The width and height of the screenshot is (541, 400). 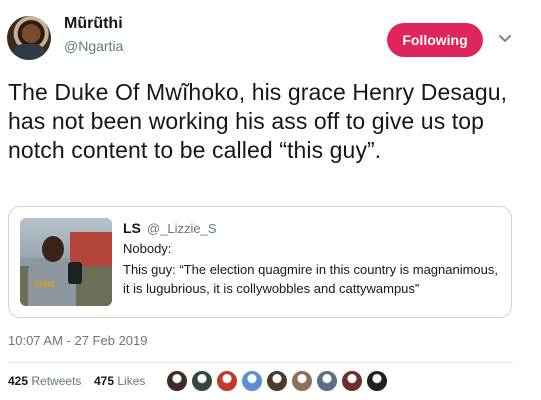 I want to click on quoted-tweet-image: GIAN, so click(x=66, y=262).